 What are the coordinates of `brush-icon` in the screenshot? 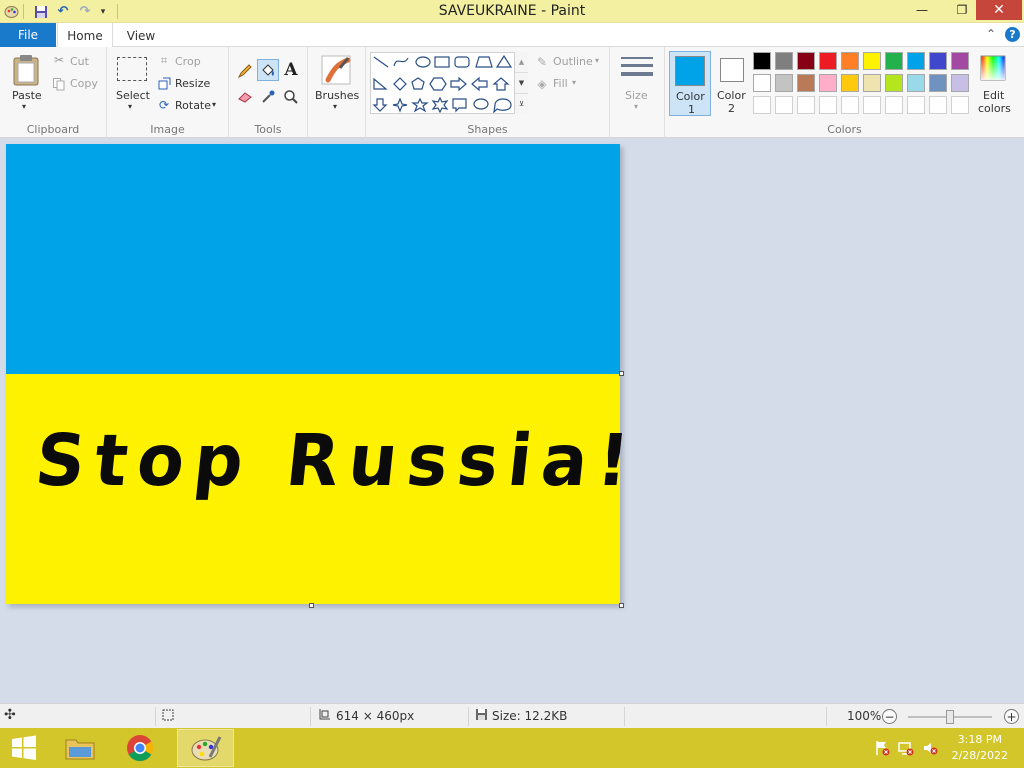 It's located at (336, 70).